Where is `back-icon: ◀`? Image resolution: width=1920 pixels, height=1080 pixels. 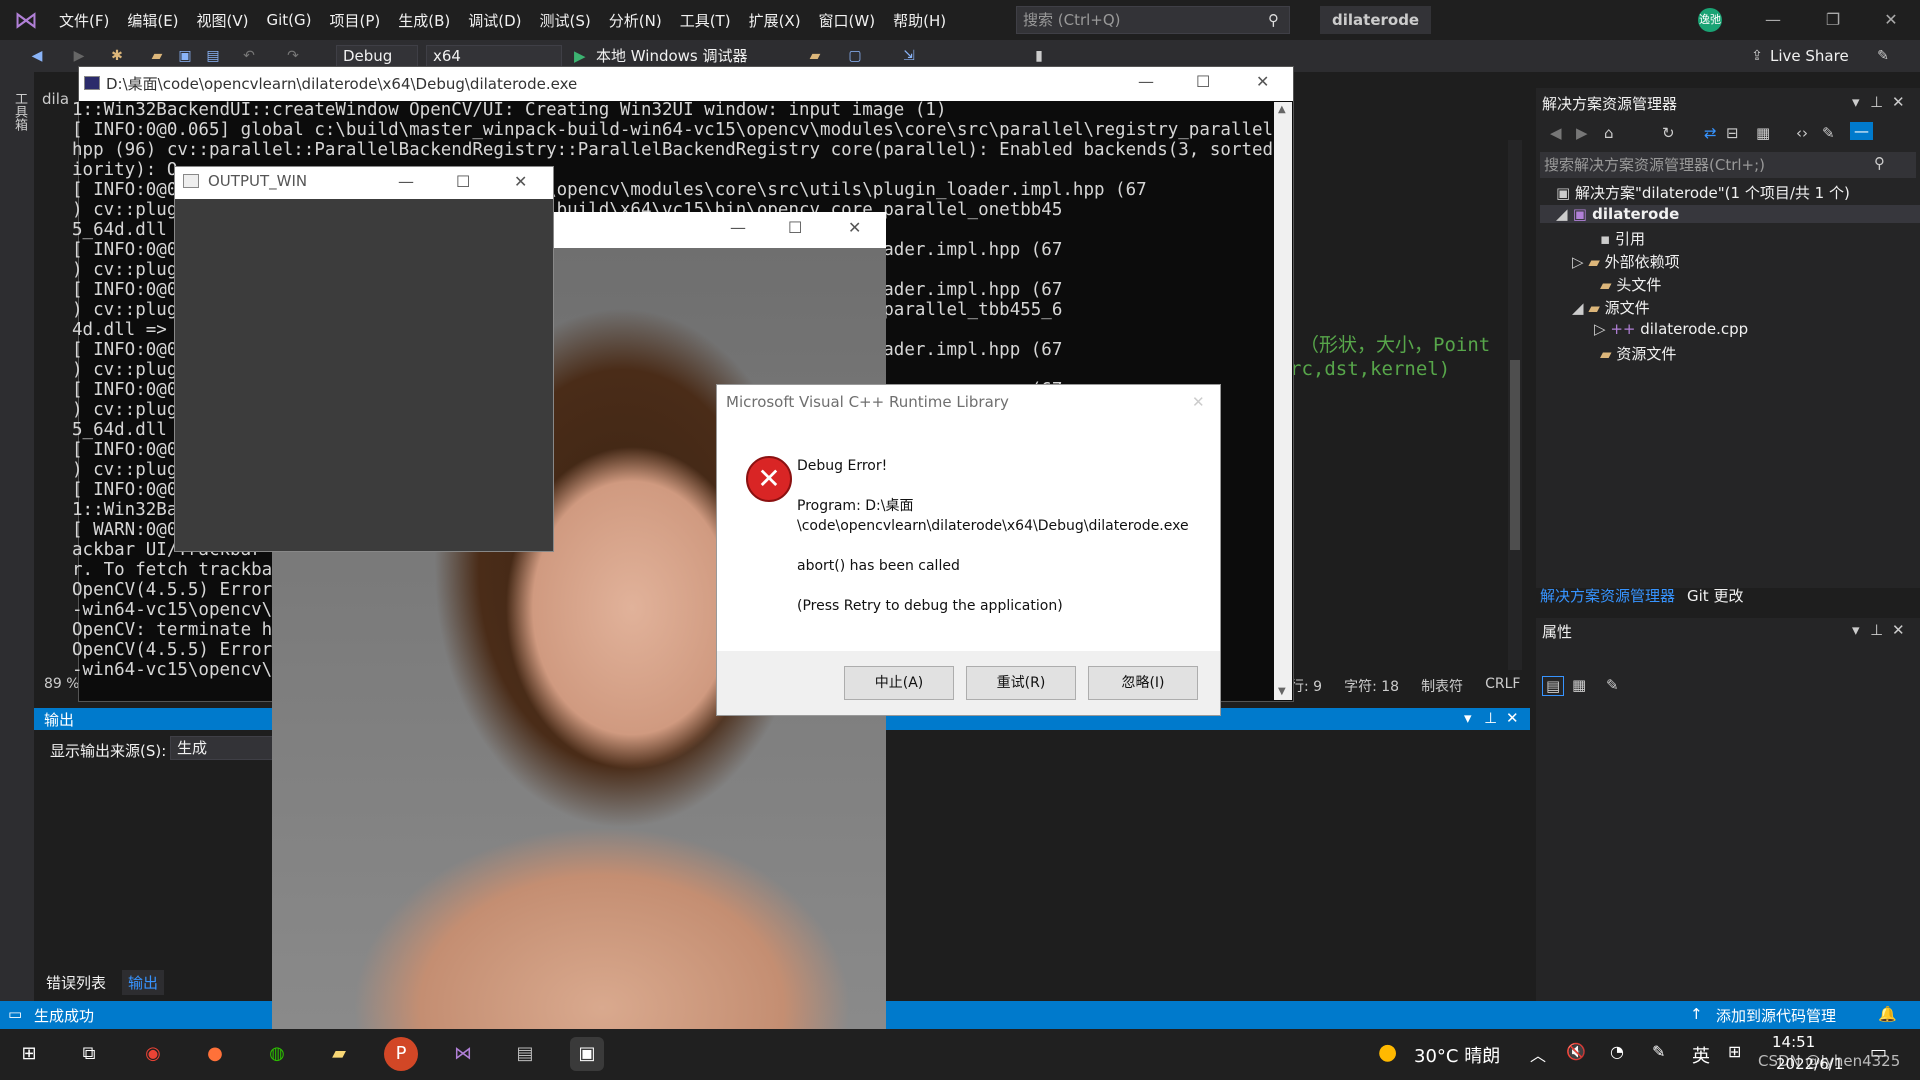 back-icon: ◀ is located at coordinates (1556, 133).